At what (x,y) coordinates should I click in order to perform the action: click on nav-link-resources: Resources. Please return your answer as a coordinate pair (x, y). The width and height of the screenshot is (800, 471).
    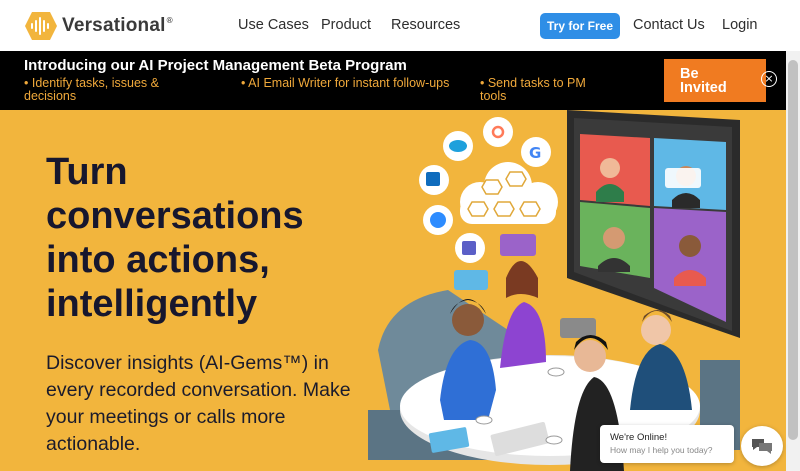
    Looking at the image, I should click on (425, 25).